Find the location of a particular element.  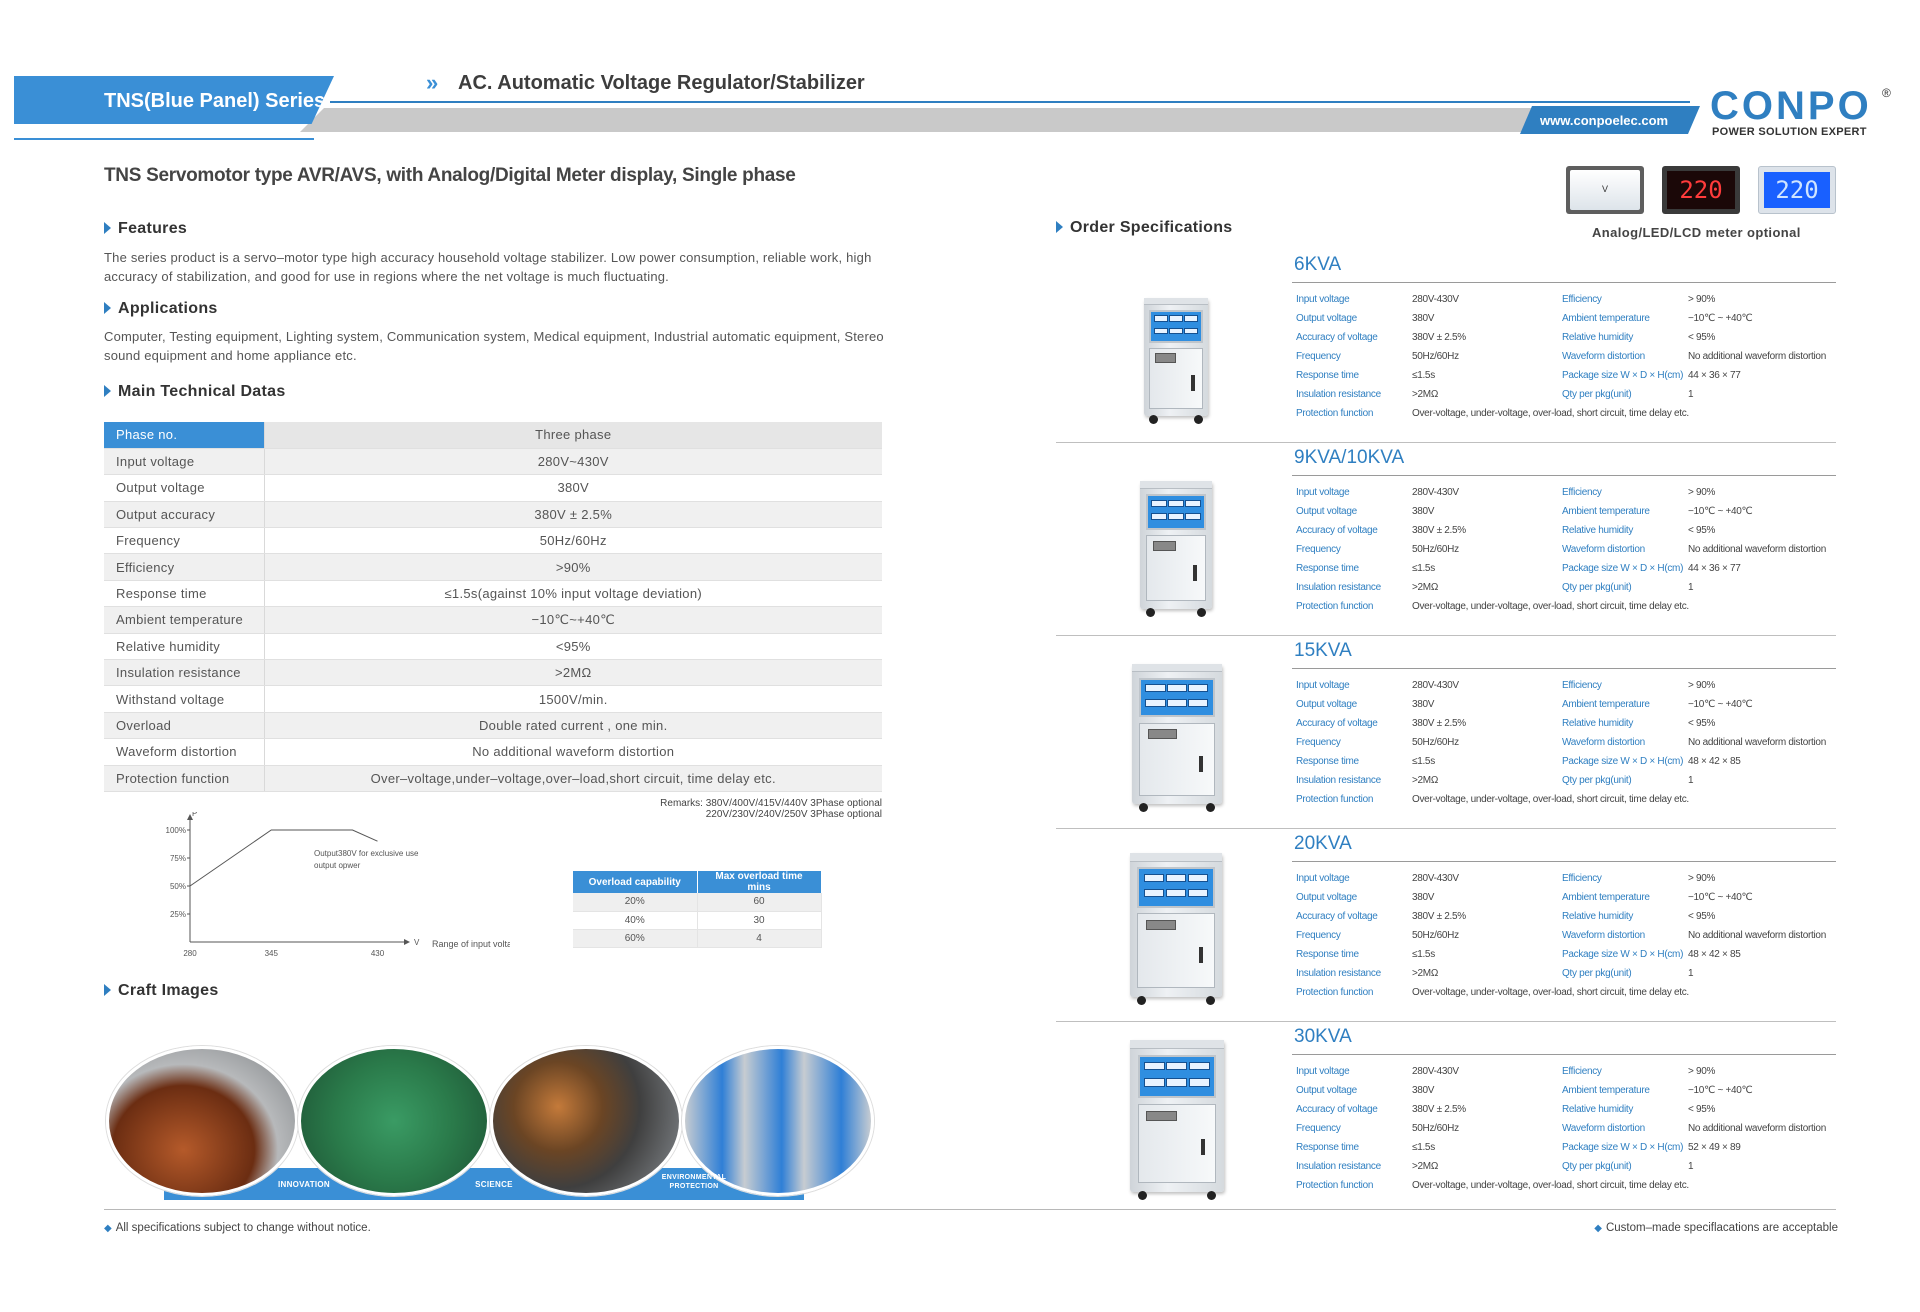

door-handle is located at coordinates (1195, 572).